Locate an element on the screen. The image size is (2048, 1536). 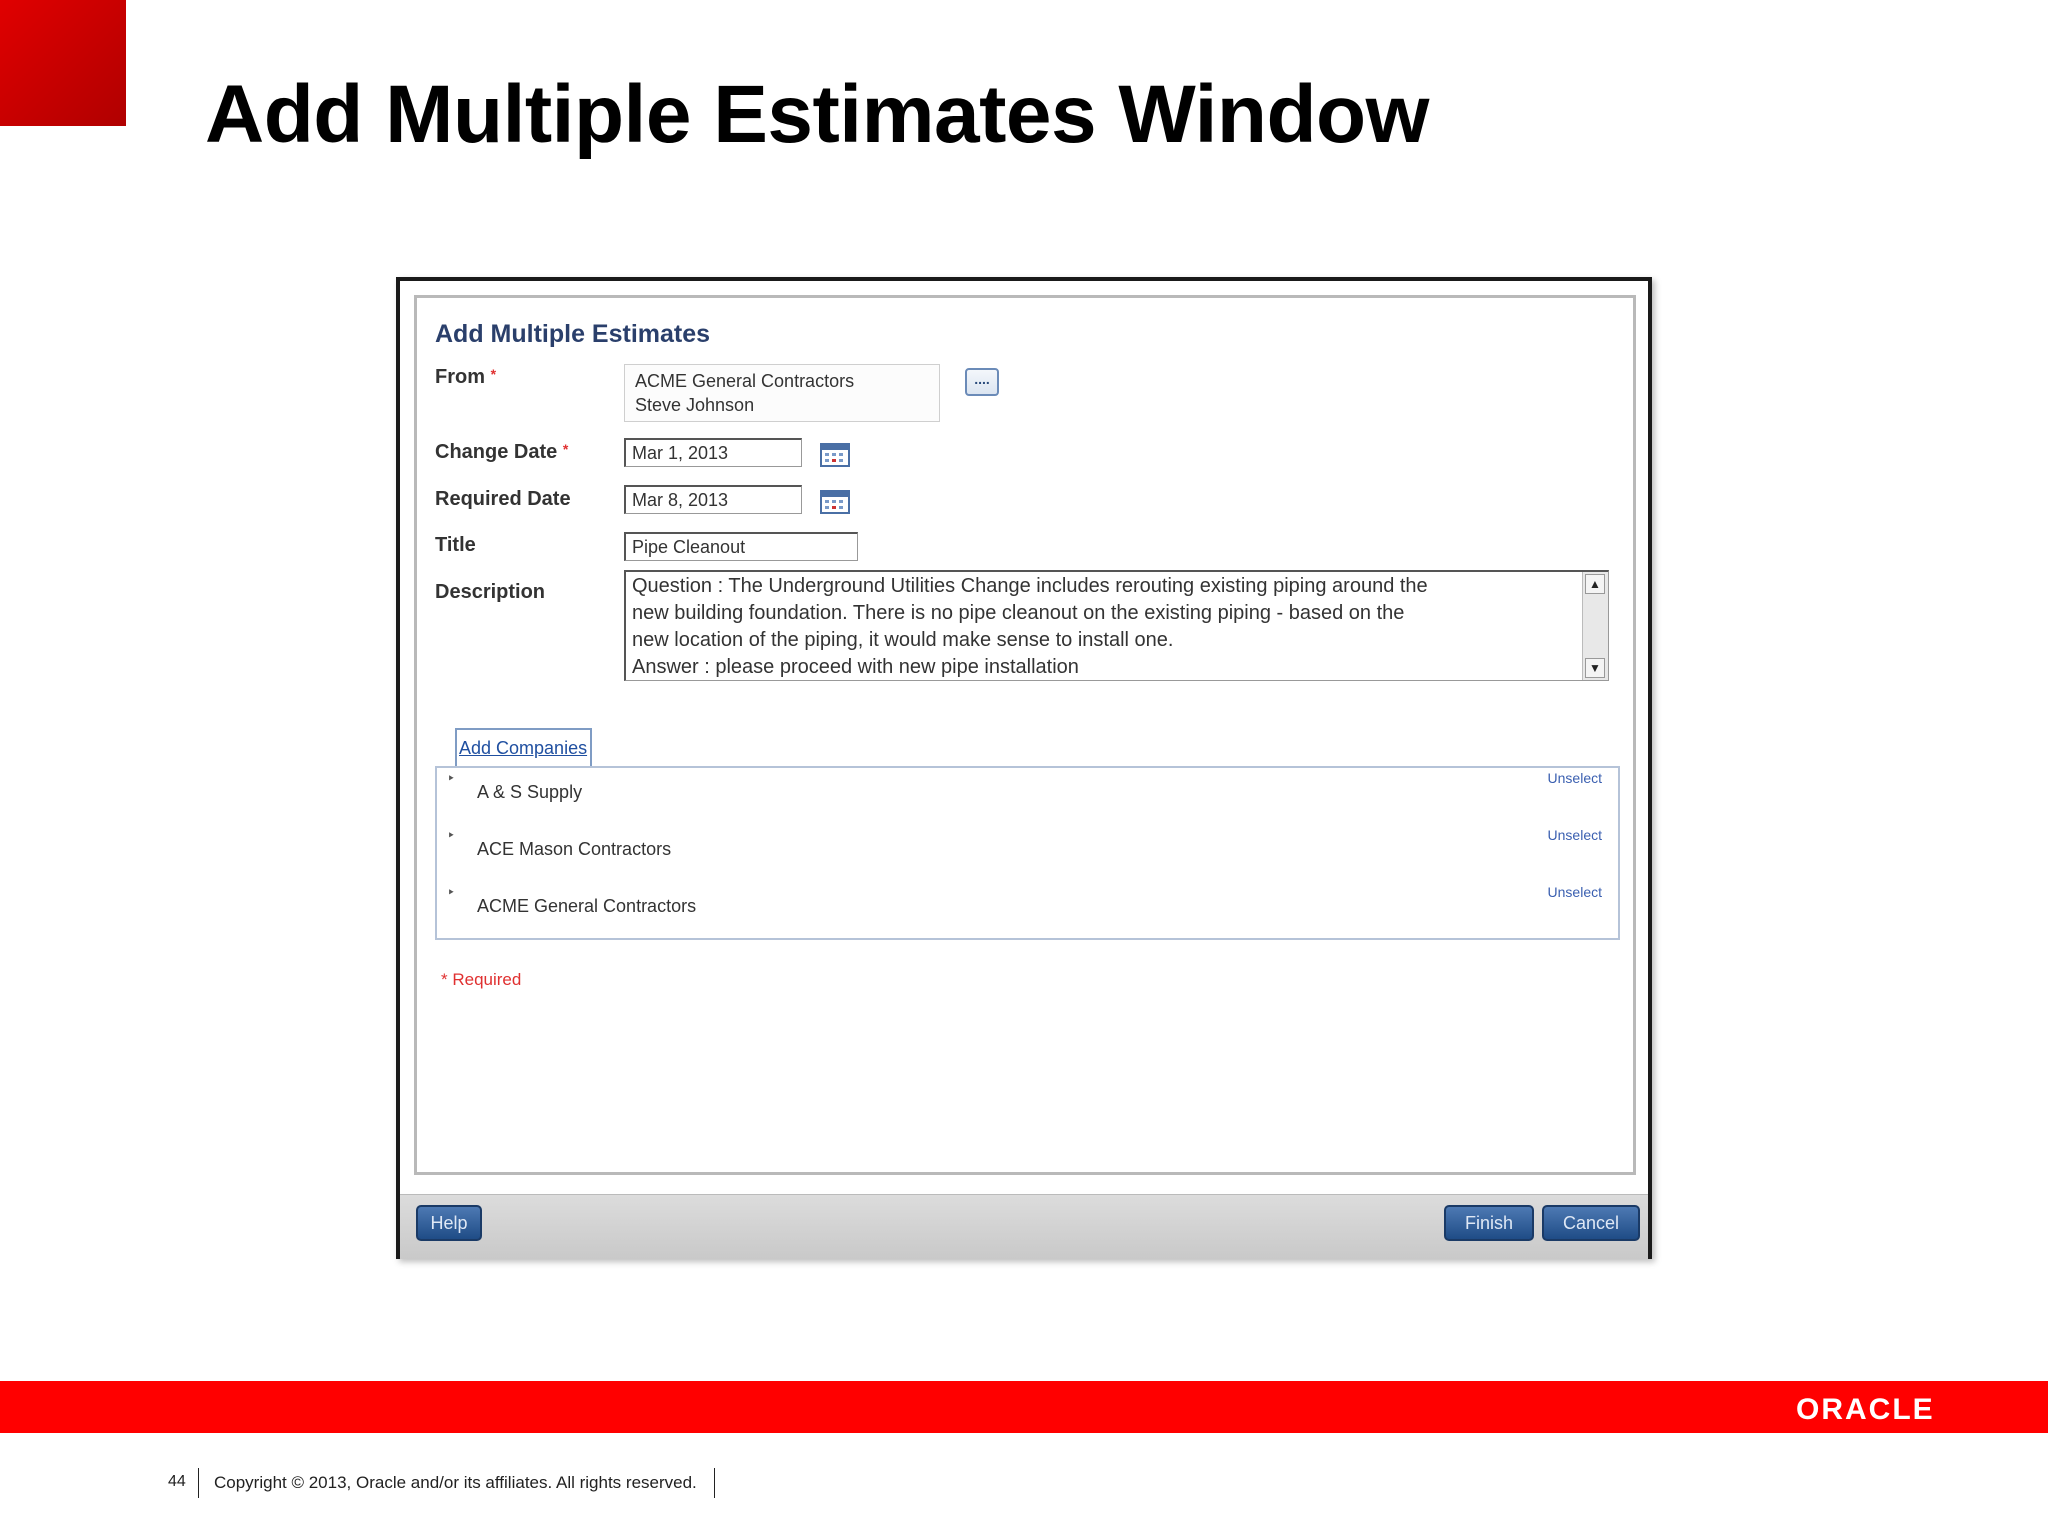
help-button: Help is located at coordinates (449, 1223).